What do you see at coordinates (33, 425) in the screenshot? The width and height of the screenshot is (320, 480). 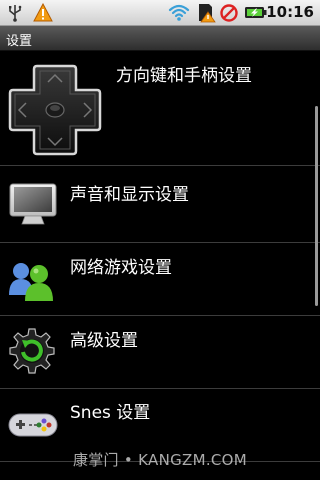 I see `snes-controller-icon` at bounding box center [33, 425].